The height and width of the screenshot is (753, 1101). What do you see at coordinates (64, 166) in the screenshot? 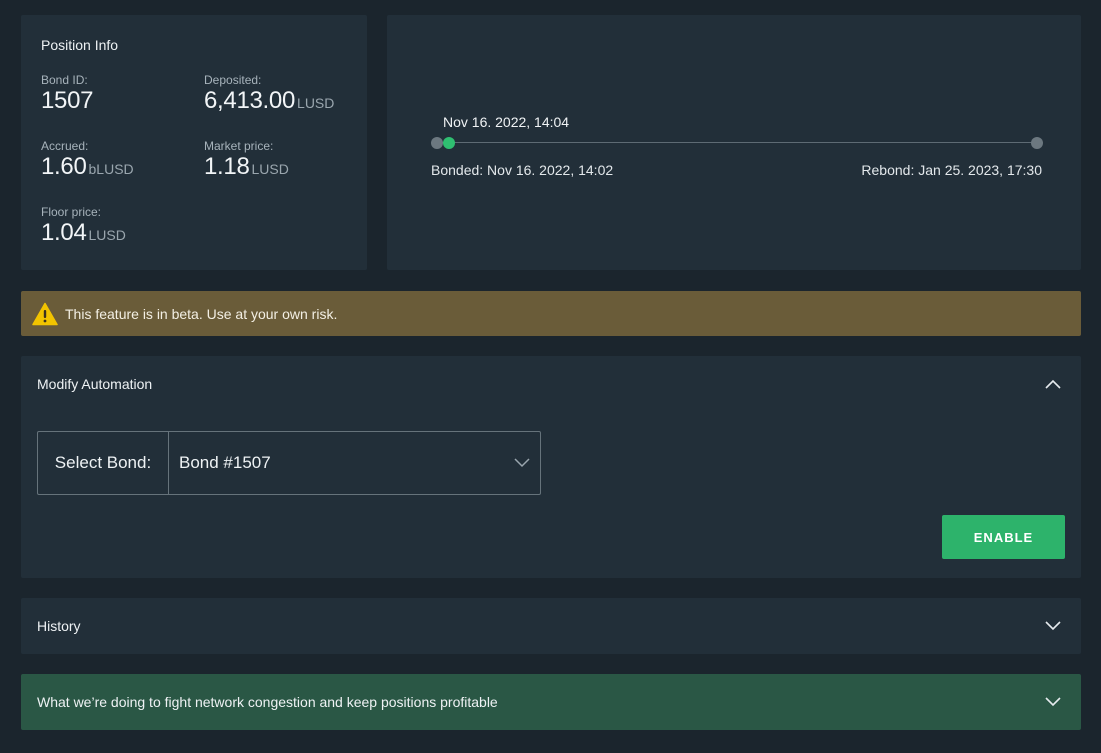
I see `accrued-value: 1.60` at bounding box center [64, 166].